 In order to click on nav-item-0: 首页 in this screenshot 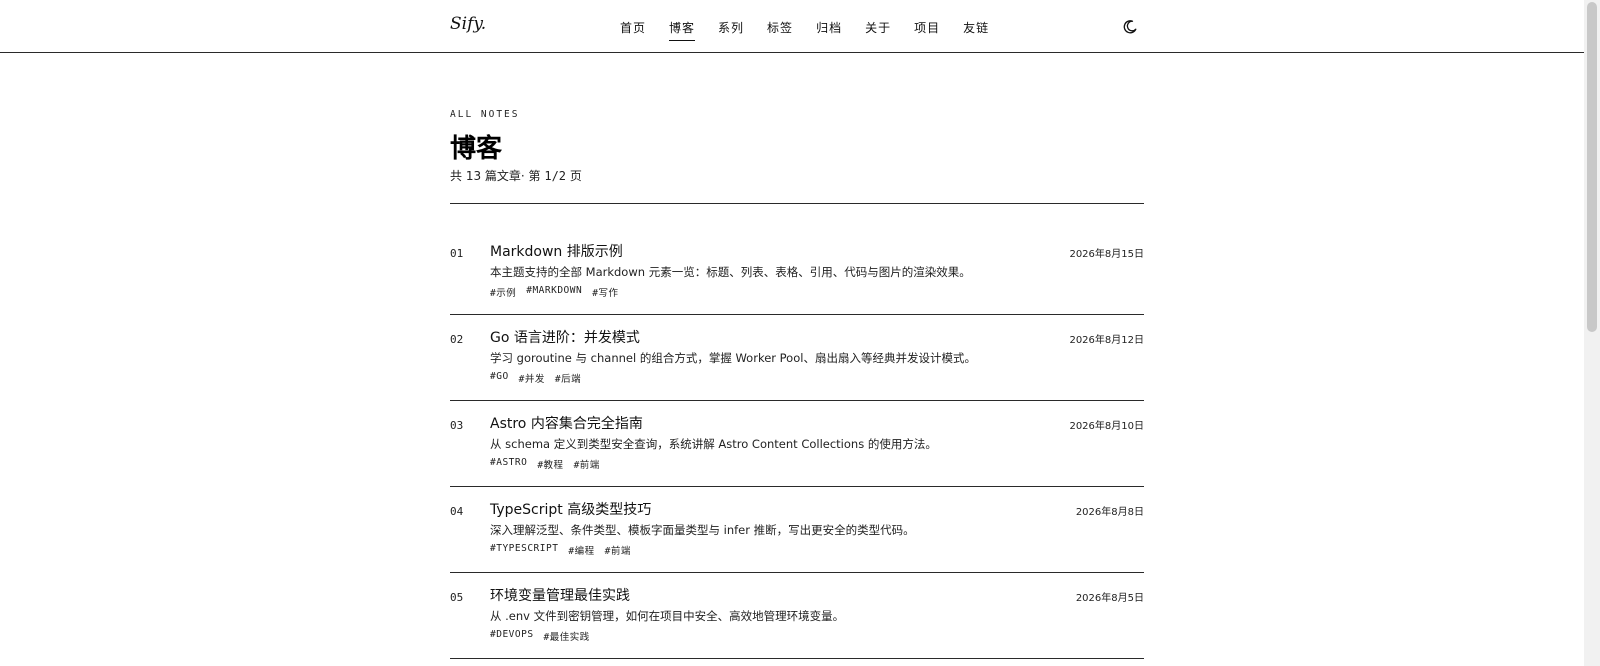, I will do `click(633, 30)`.